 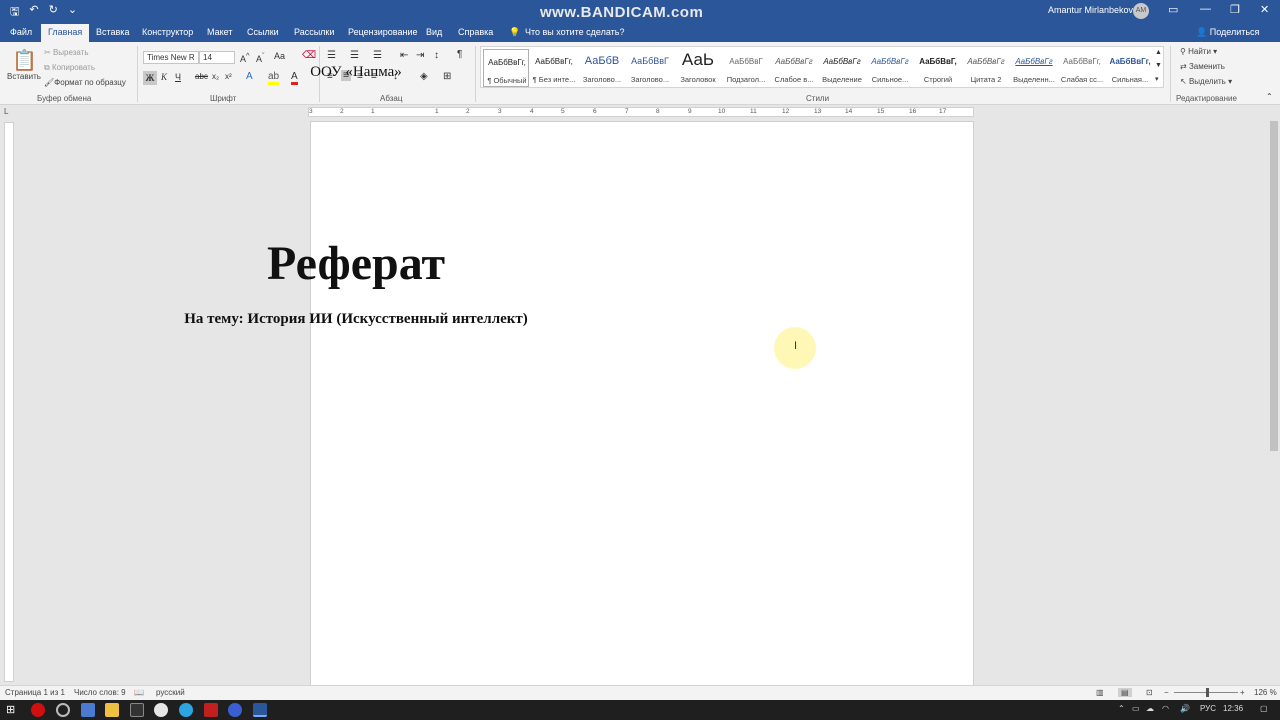 What do you see at coordinates (217, 57) in the screenshot?
I see `font-size-combo: 14` at bounding box center [217, 57].